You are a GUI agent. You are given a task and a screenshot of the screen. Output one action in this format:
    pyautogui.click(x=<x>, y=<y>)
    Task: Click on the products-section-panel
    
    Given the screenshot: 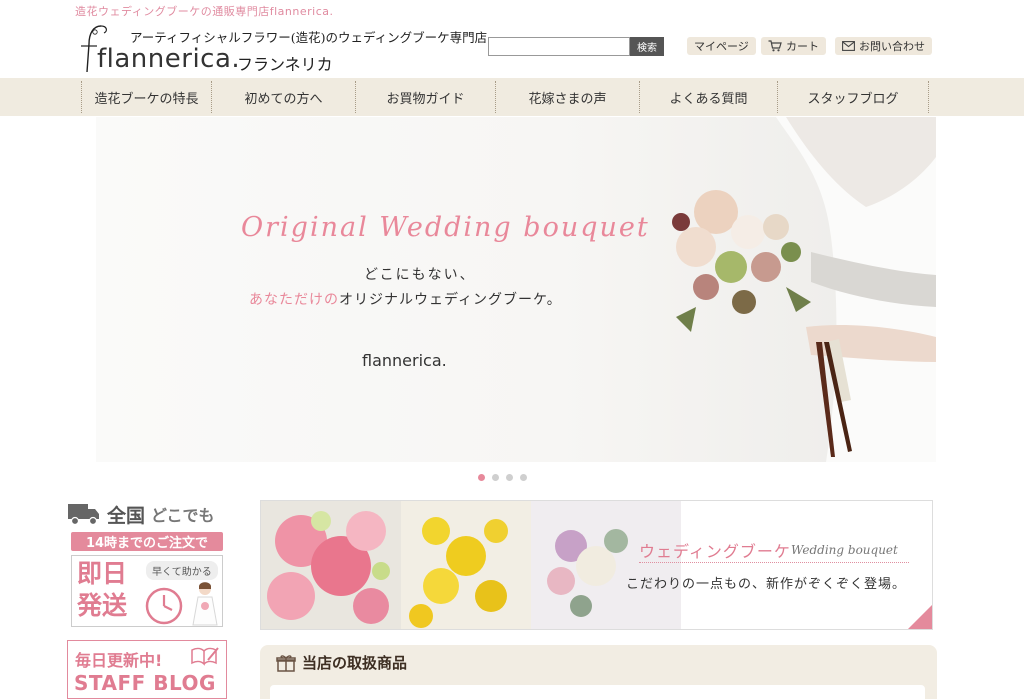 What is the action you would take?
    pyautogui.click(x=597, y=692)
    